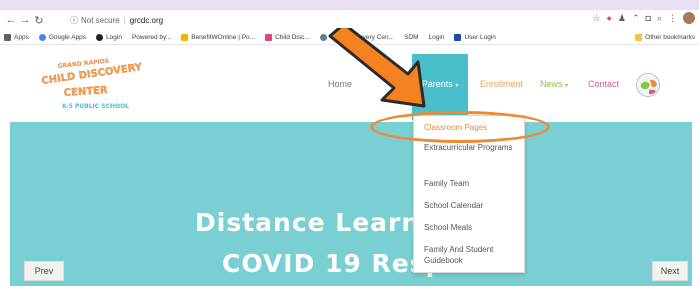  Describe the element at coordinates (472, 255) in the screenshot. I see `menu-item-guidebook: Family And Student Guidebook` at that location.